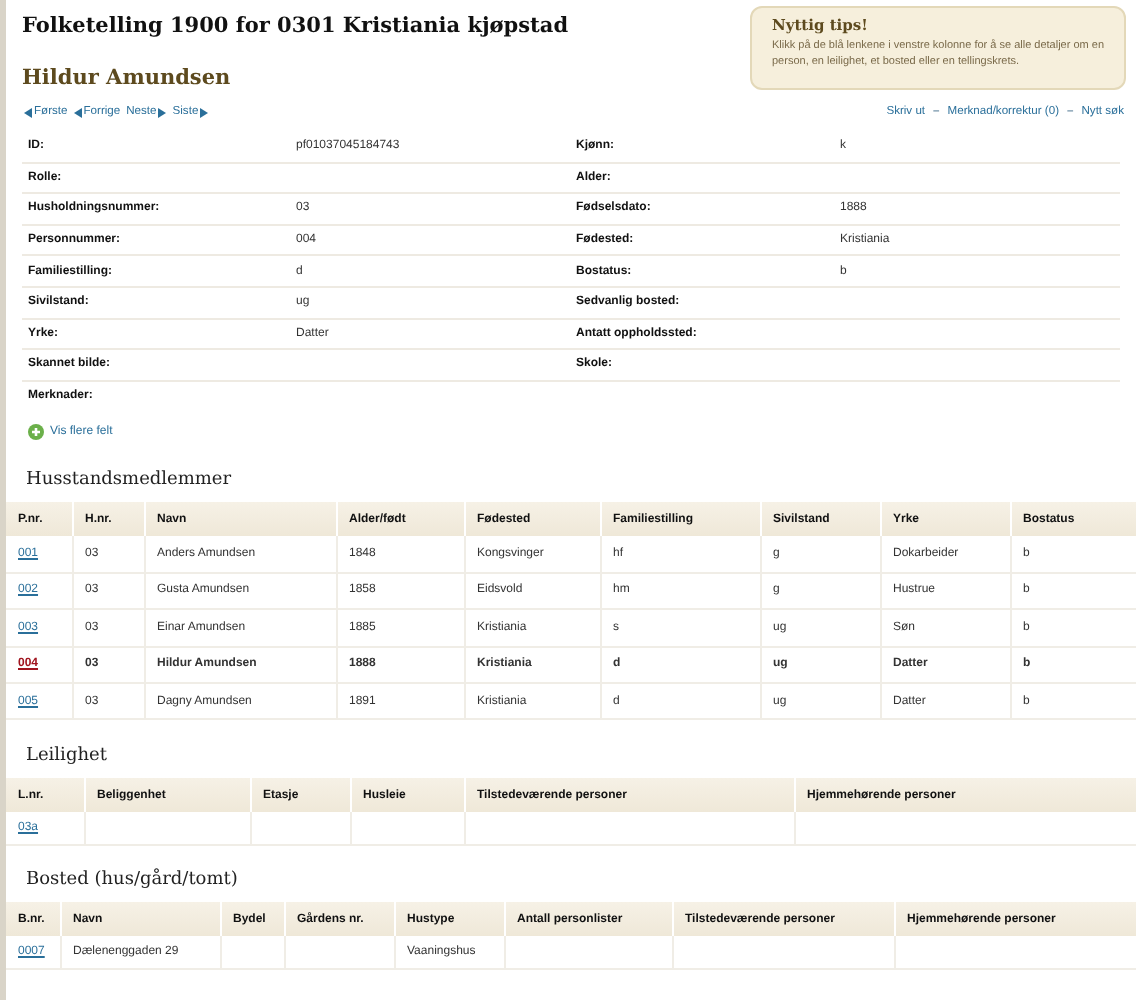  I want to click on section-title: Leilighet, so click(67, 756).